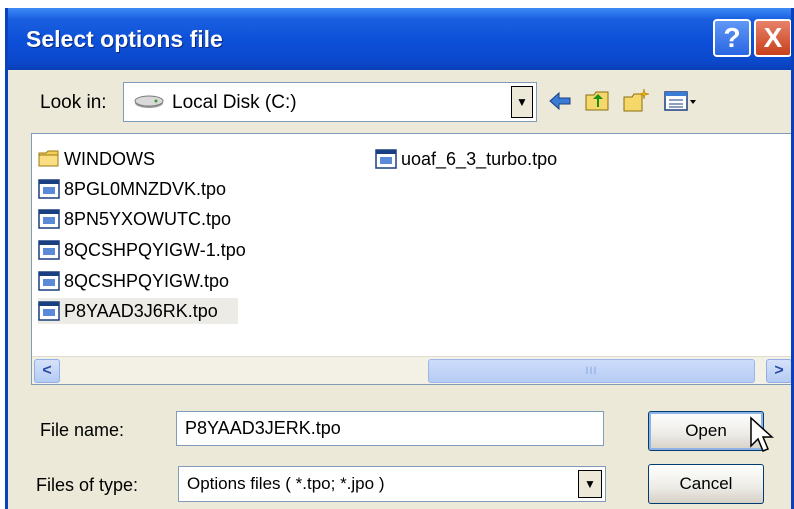  Describe the element at coordinates (636, 101) in the screenshot. I see `new-folder-icon` at that location.